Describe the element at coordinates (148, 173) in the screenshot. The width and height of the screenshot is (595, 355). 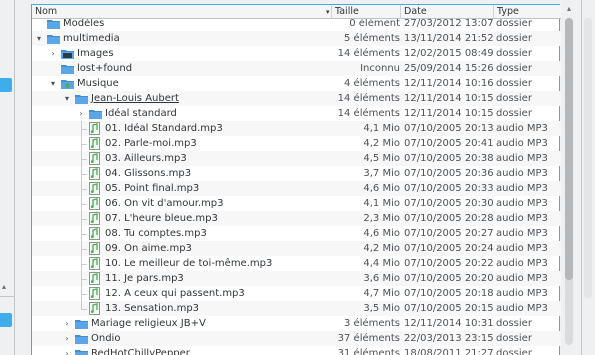
I see `item-name: 04. Glissons.mp3` at that location.